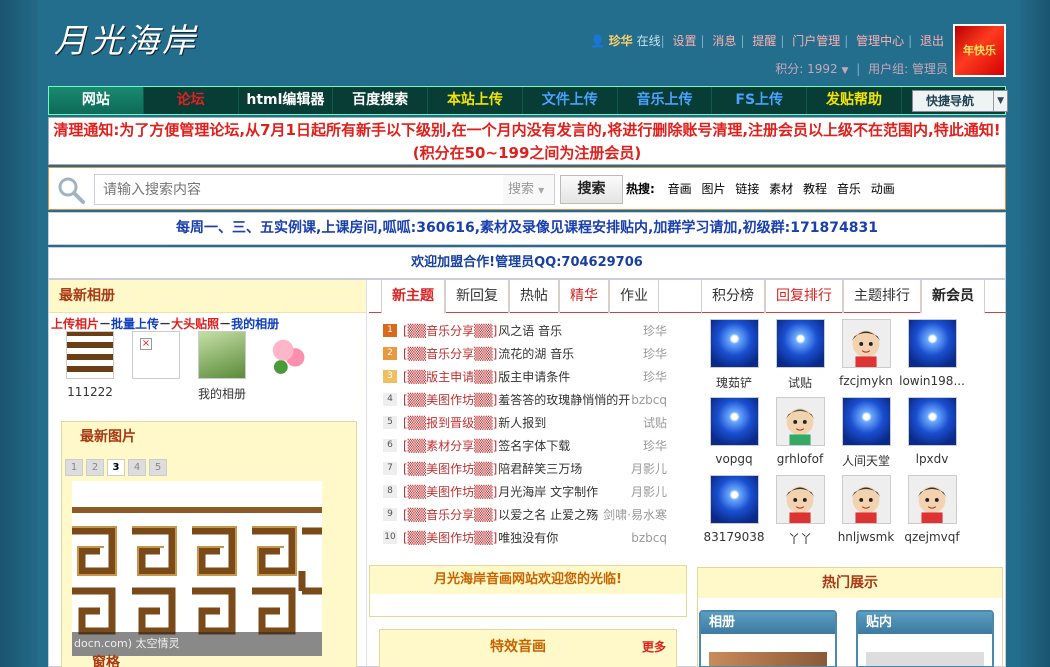  What do you see at coordinates (222, 366) in the screenshot?
I see `album-item: 我的相册` at bounding box center [222, 366].